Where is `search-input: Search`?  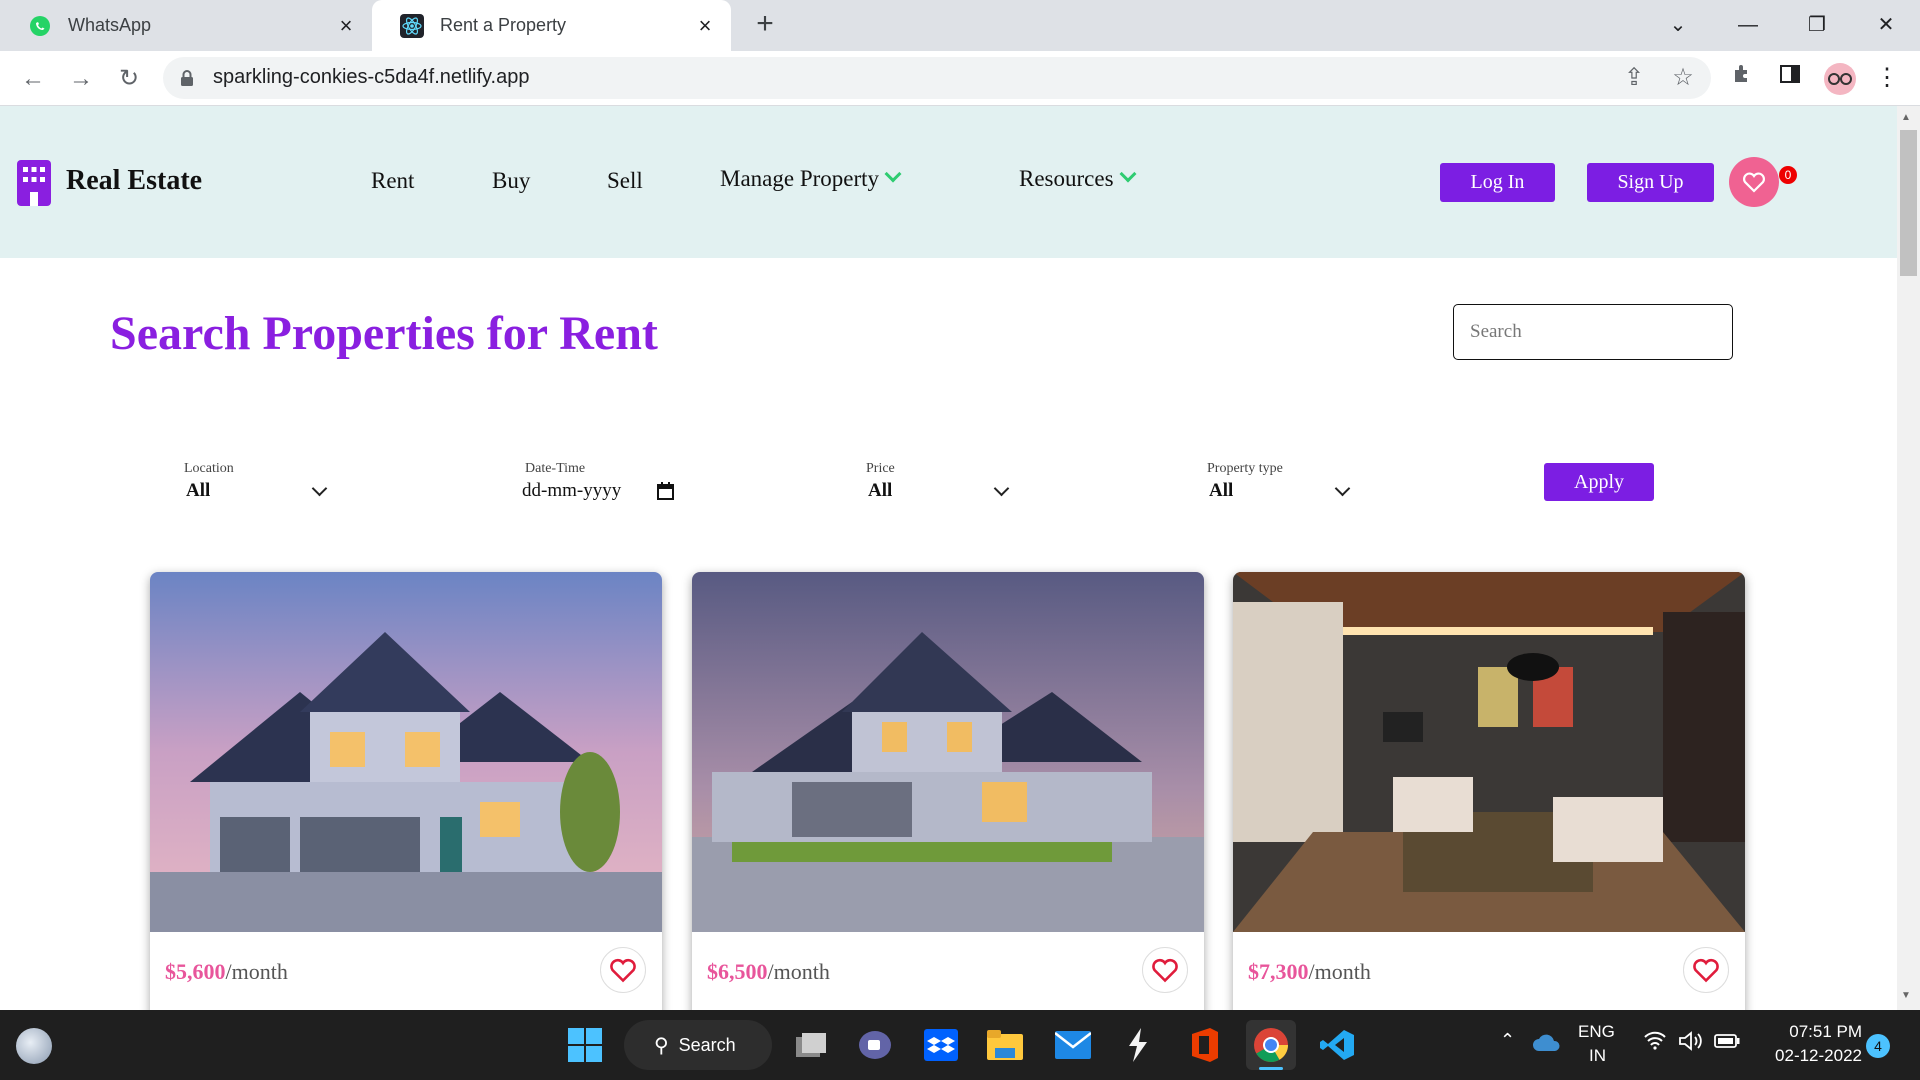
search-input: Search is located at coordinates (1593, 332).